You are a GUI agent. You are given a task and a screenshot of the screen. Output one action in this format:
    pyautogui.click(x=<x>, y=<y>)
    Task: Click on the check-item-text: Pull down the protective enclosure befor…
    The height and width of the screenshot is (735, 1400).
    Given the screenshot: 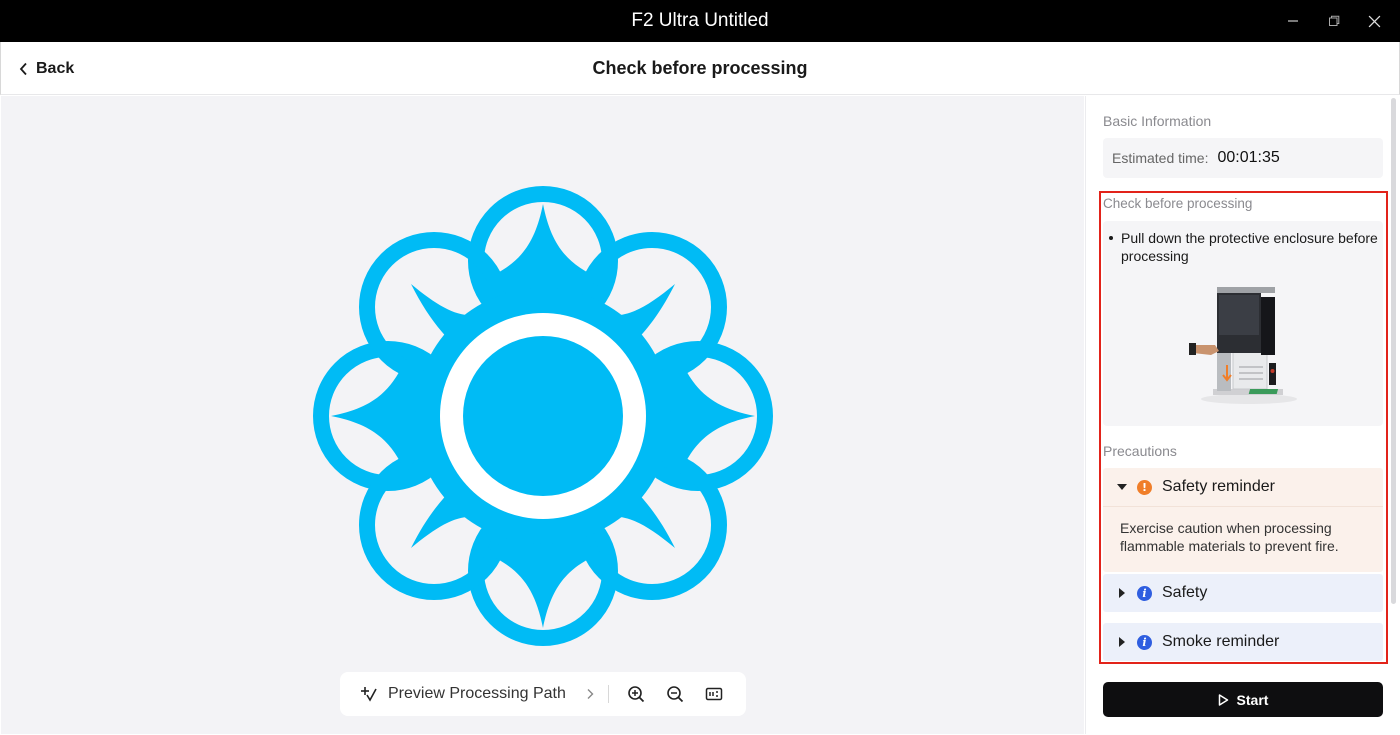 What is the action you would take?
    pyautogui.click(x=1249, y=247)
    